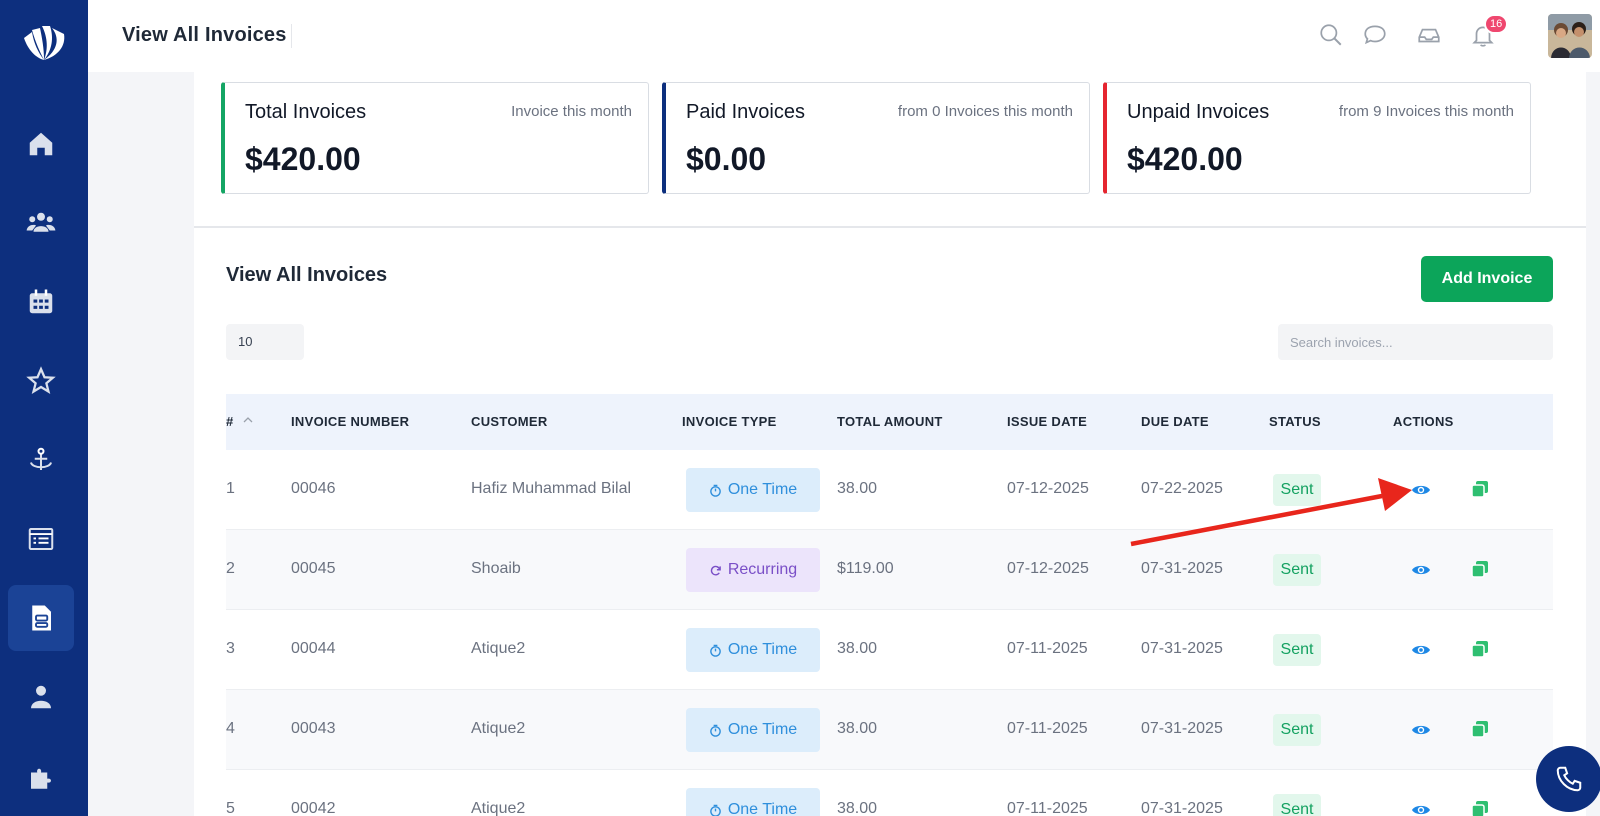 The width and height of the screenshot is (1600, 816). I want to click on avatar-photo, so click(1570, 36).